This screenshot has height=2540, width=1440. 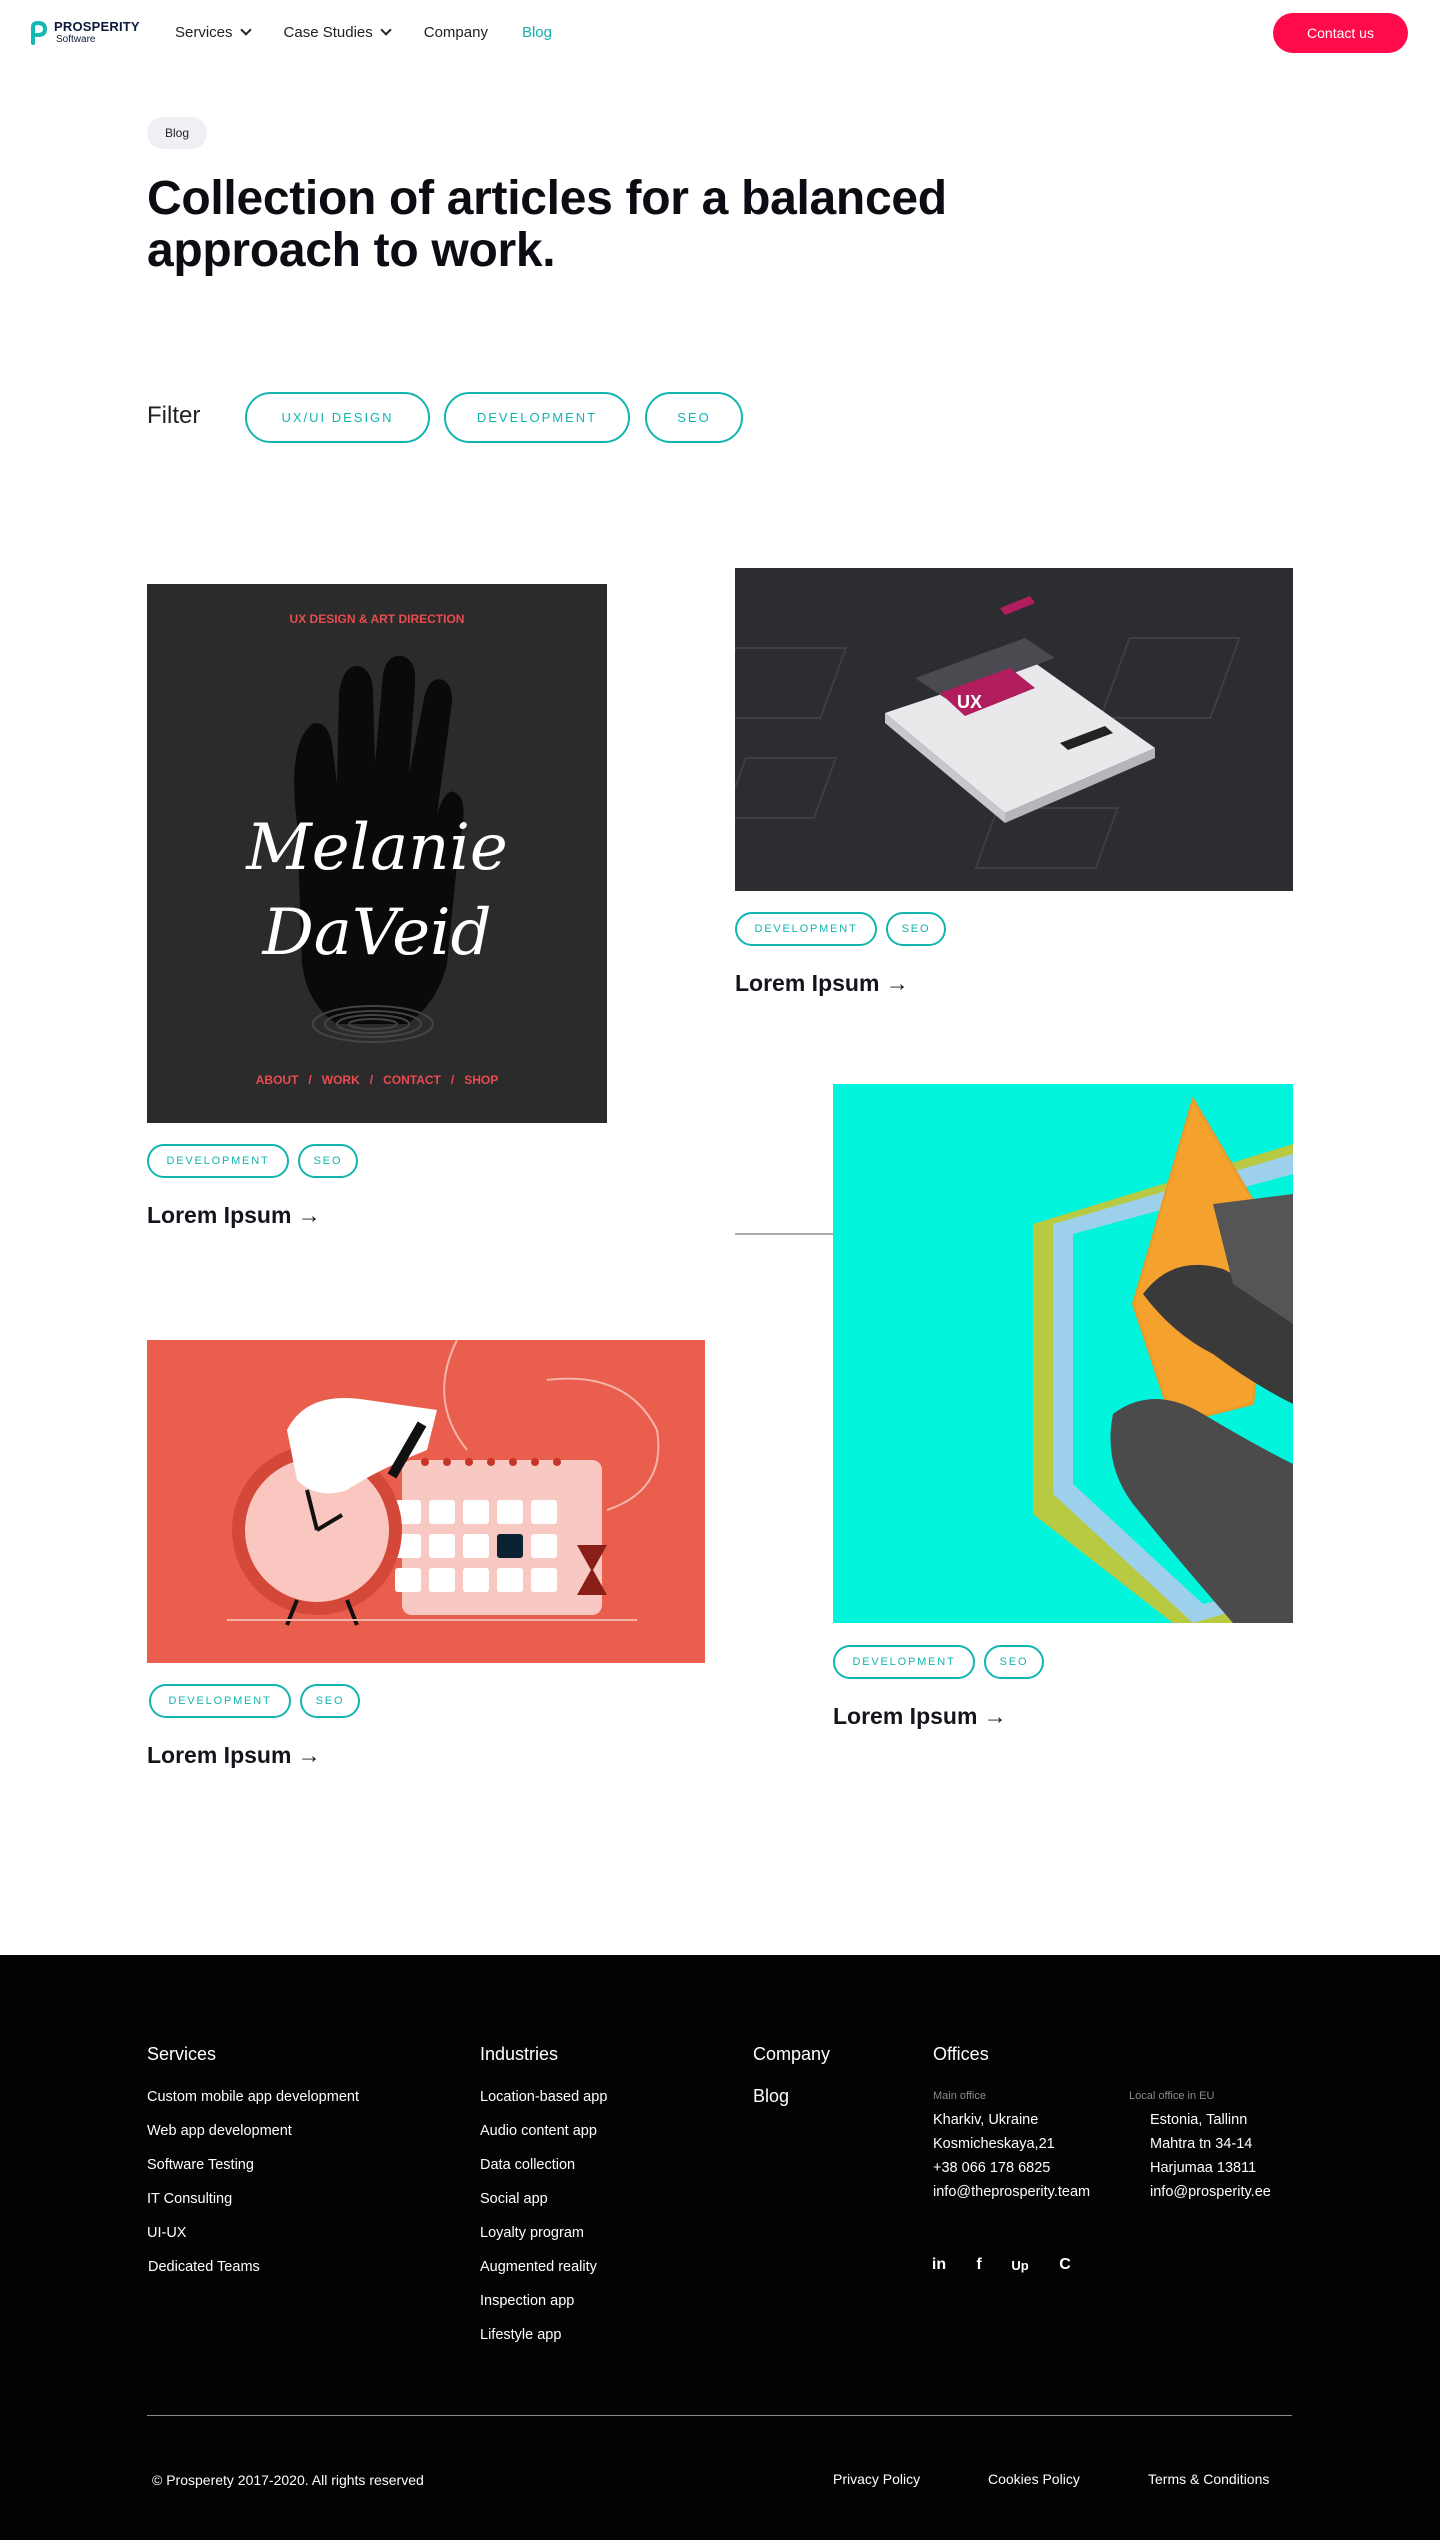 What do you see at coordinates (182, 2054) in the screenshot?
I see `footer-services-title: Services` at bounding box center [182, 2054].